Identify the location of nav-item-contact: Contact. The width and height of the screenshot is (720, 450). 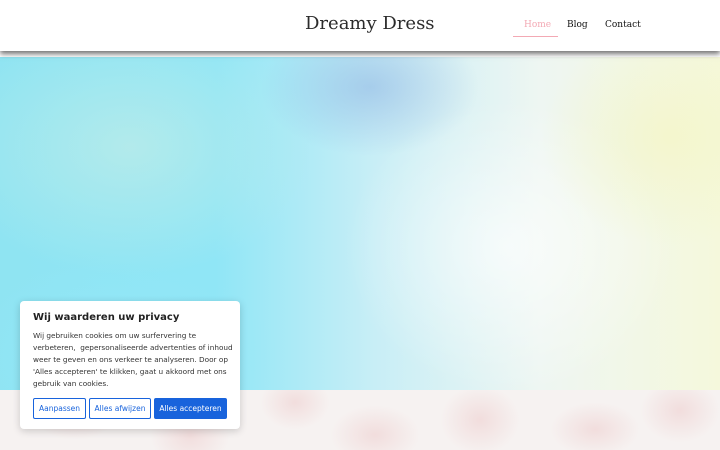
(623, 25).